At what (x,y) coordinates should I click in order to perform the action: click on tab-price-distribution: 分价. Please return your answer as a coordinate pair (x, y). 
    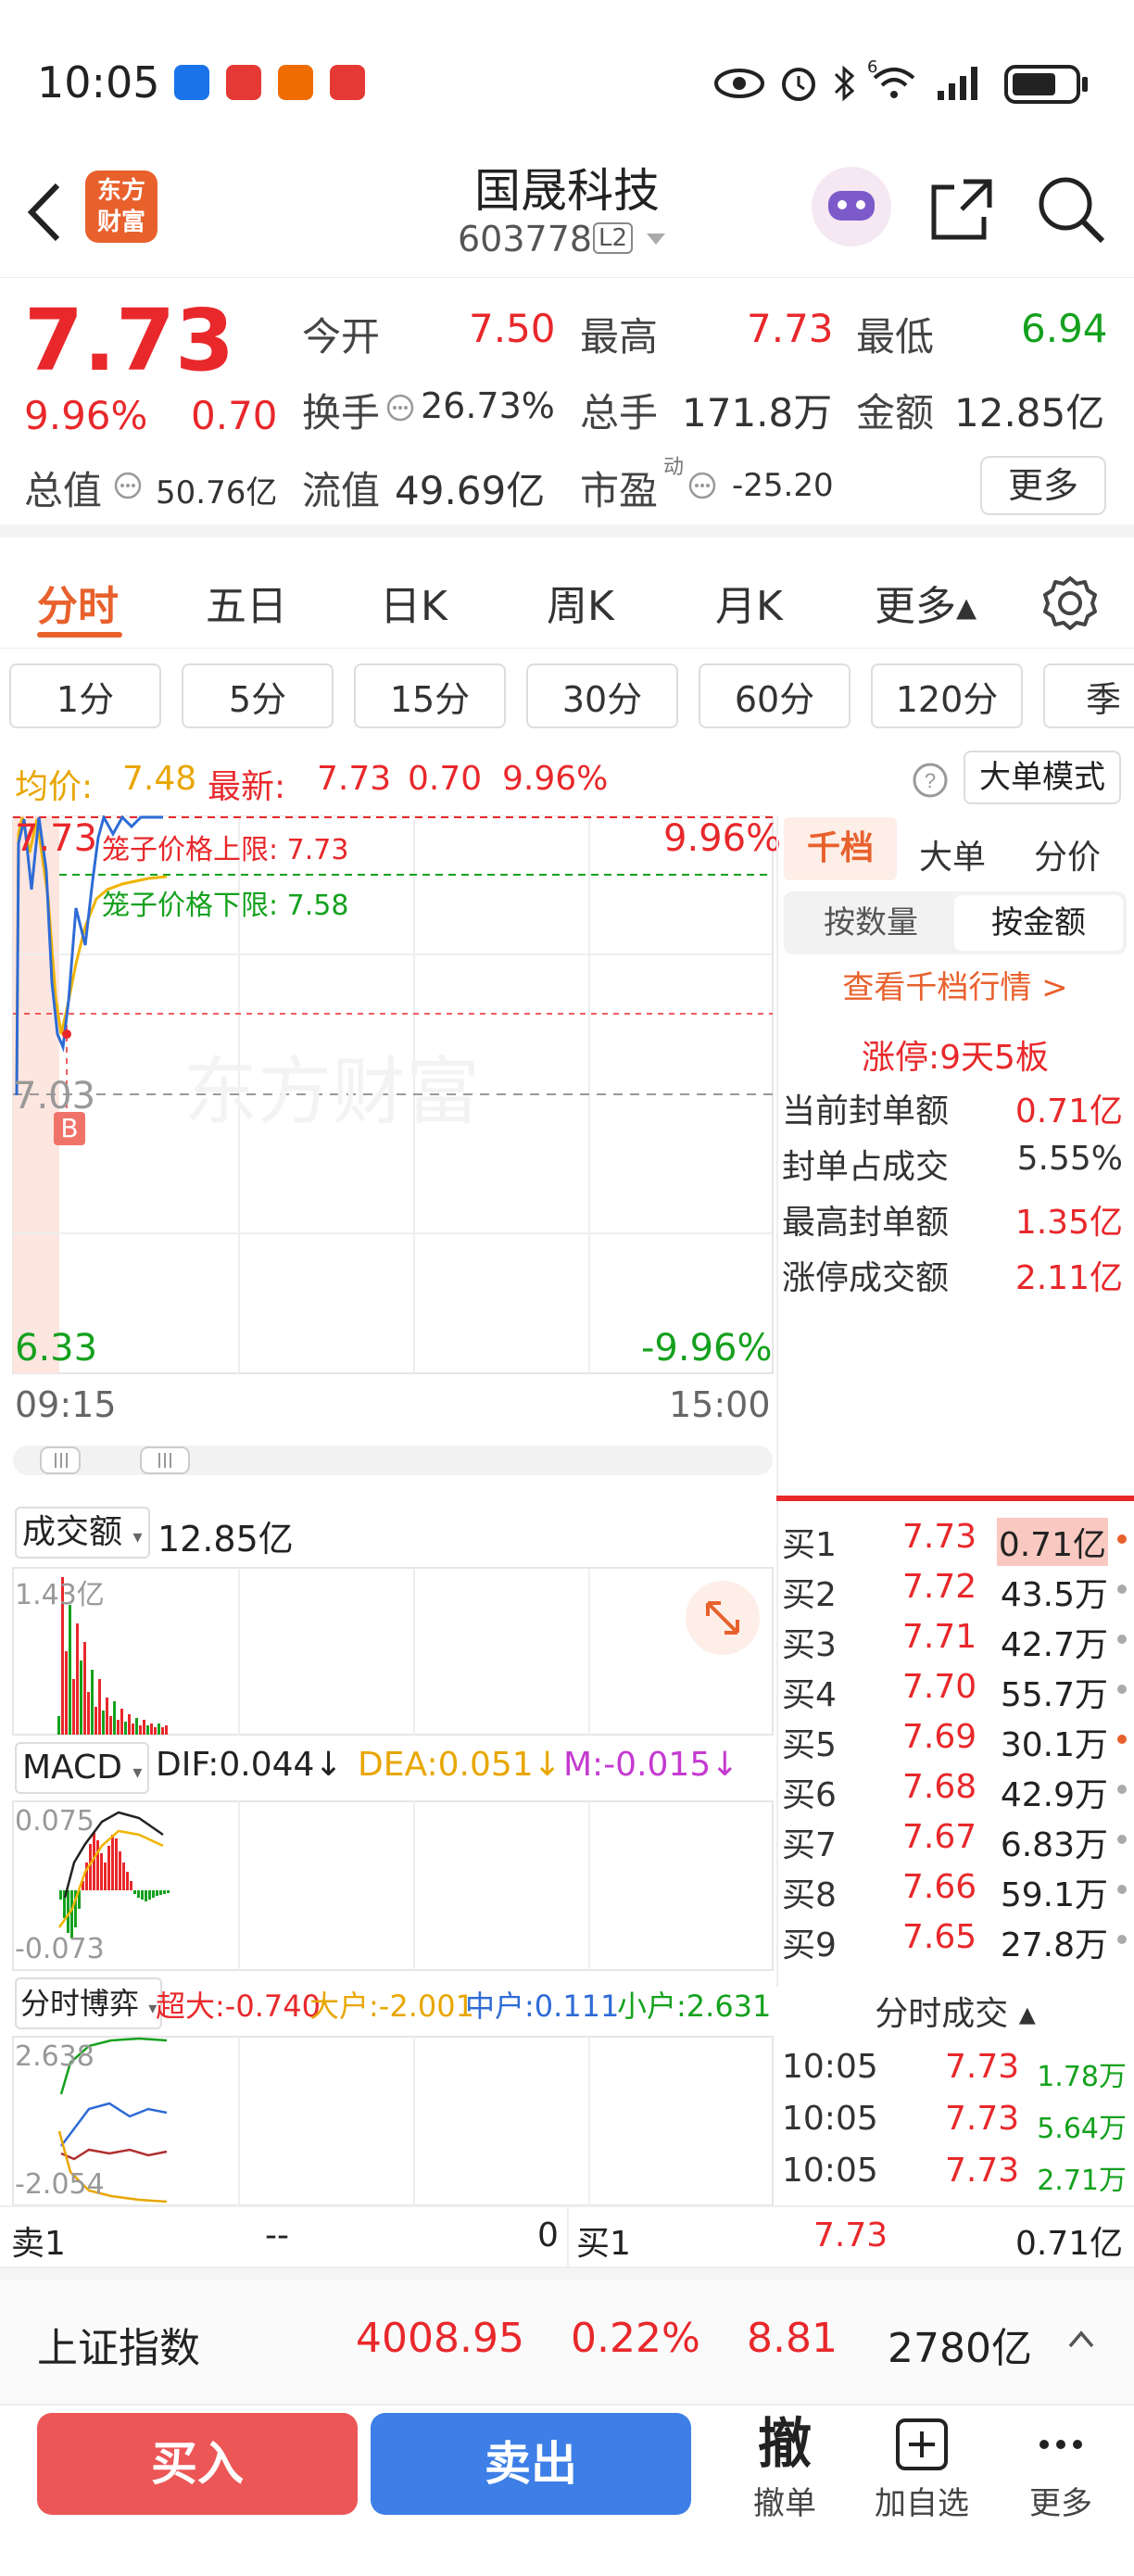
    Looking at the image, I should click on (1067, 854).